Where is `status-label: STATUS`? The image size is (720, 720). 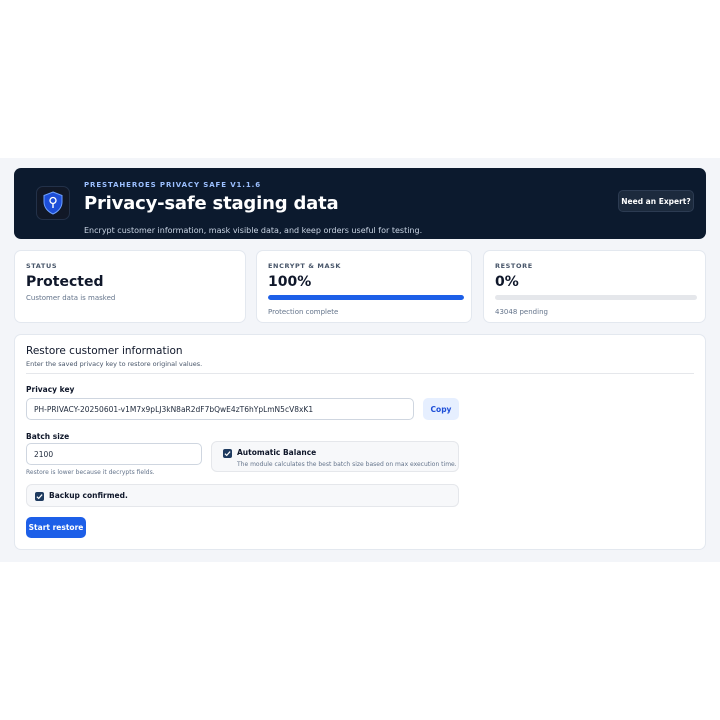
status-label: STATUS is located at coordinates (42, 266).